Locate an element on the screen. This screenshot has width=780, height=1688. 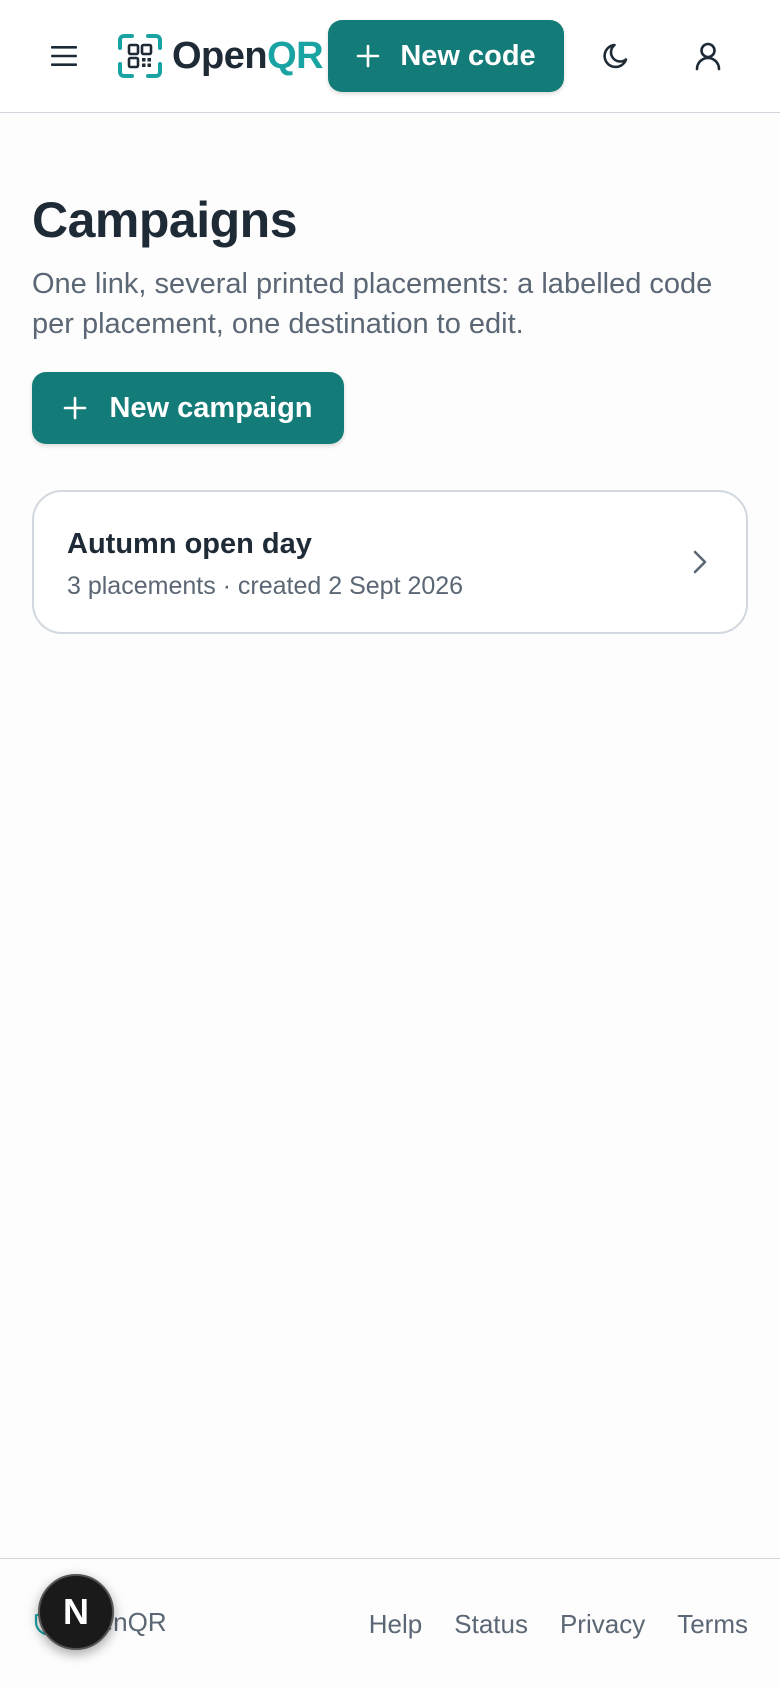
qr-logo-icon is located at coordinates (140, 56).